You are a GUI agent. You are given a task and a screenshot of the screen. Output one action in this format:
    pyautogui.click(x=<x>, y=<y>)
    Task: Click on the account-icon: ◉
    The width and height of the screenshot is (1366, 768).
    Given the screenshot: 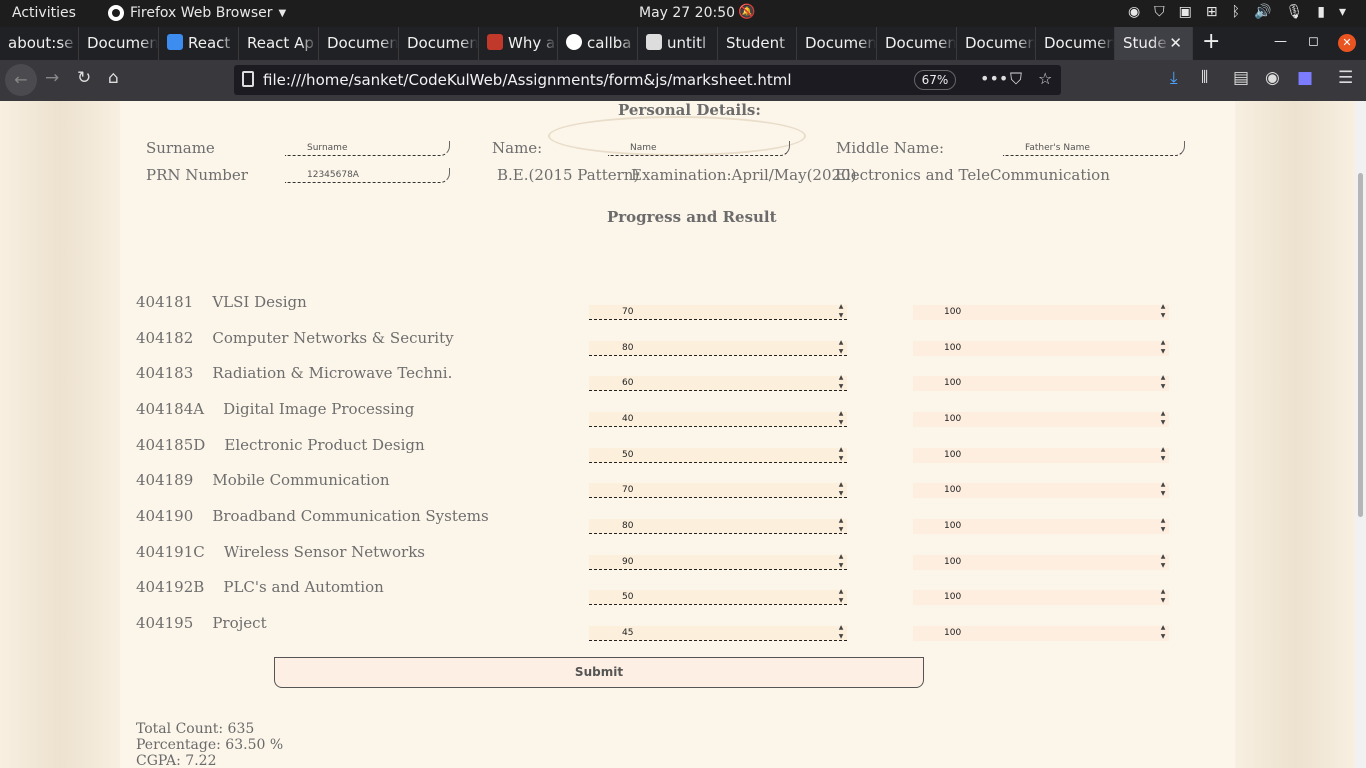 What is the action you would take?
    pyautogui.click(x=1272, y=78)
    